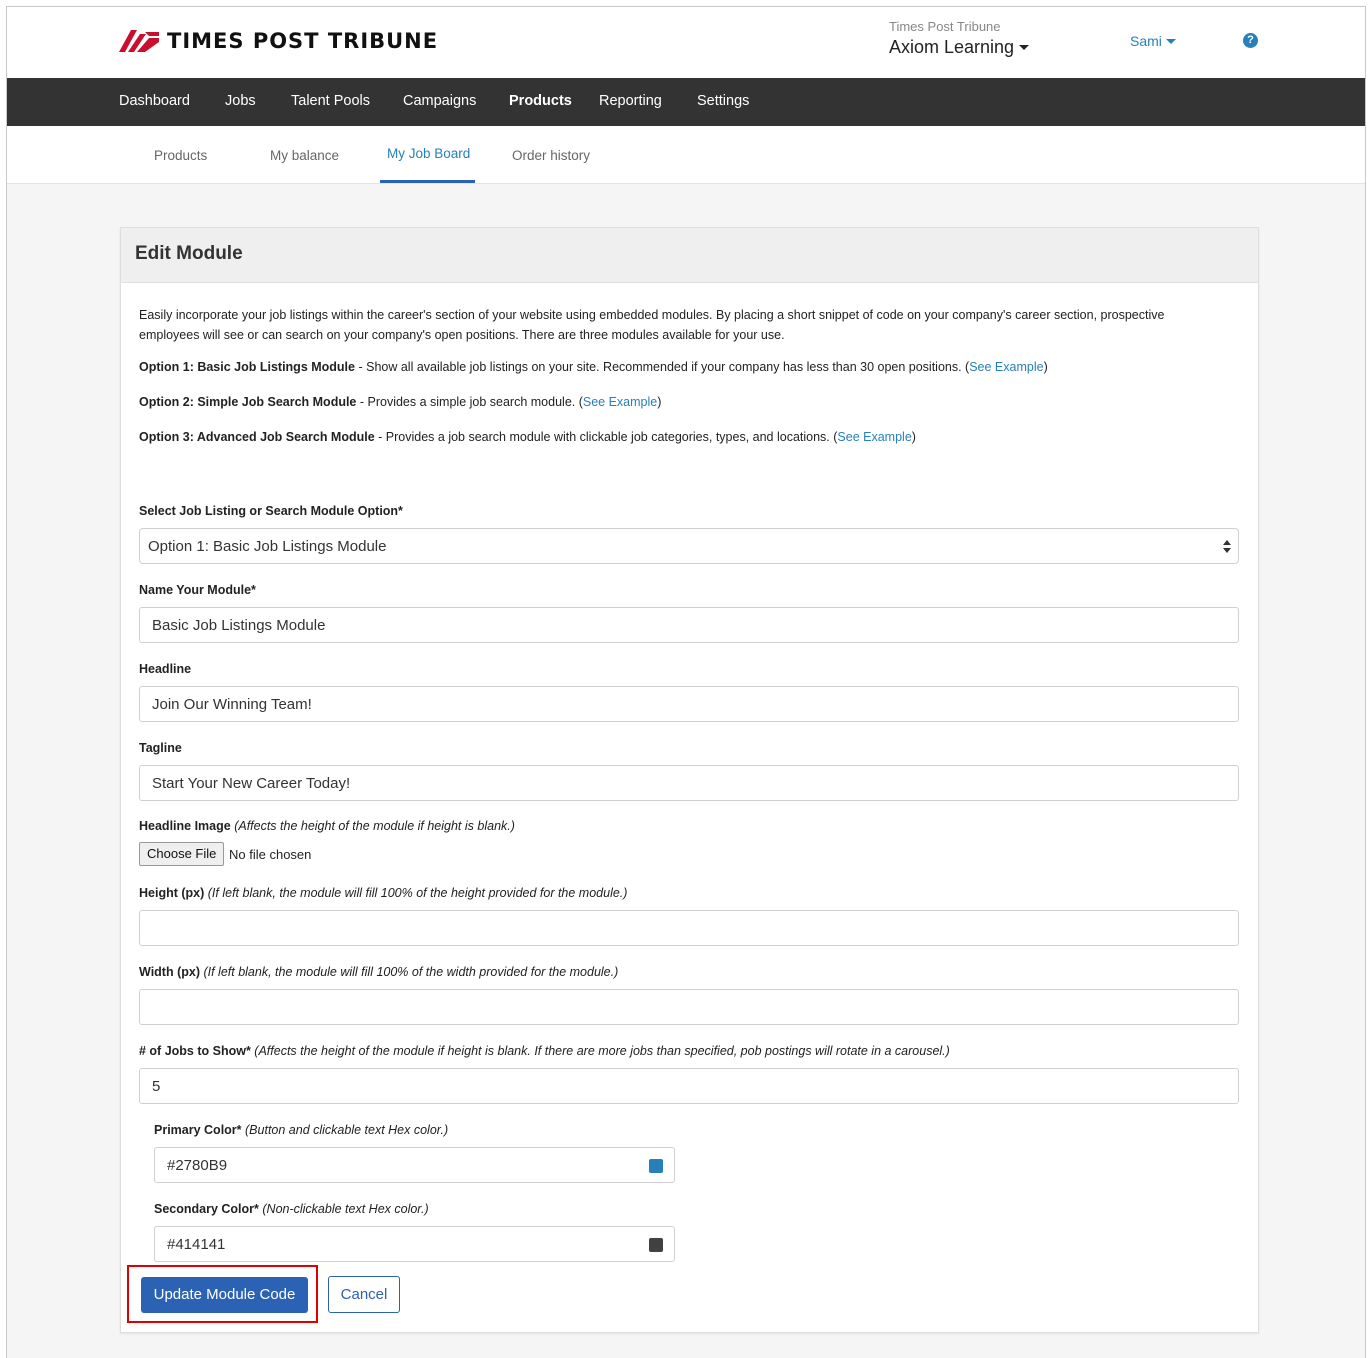 The image size is (1372, 1358). I want to click on brand-logo: TIMES POST TRIBUNE, so click(278, 41).